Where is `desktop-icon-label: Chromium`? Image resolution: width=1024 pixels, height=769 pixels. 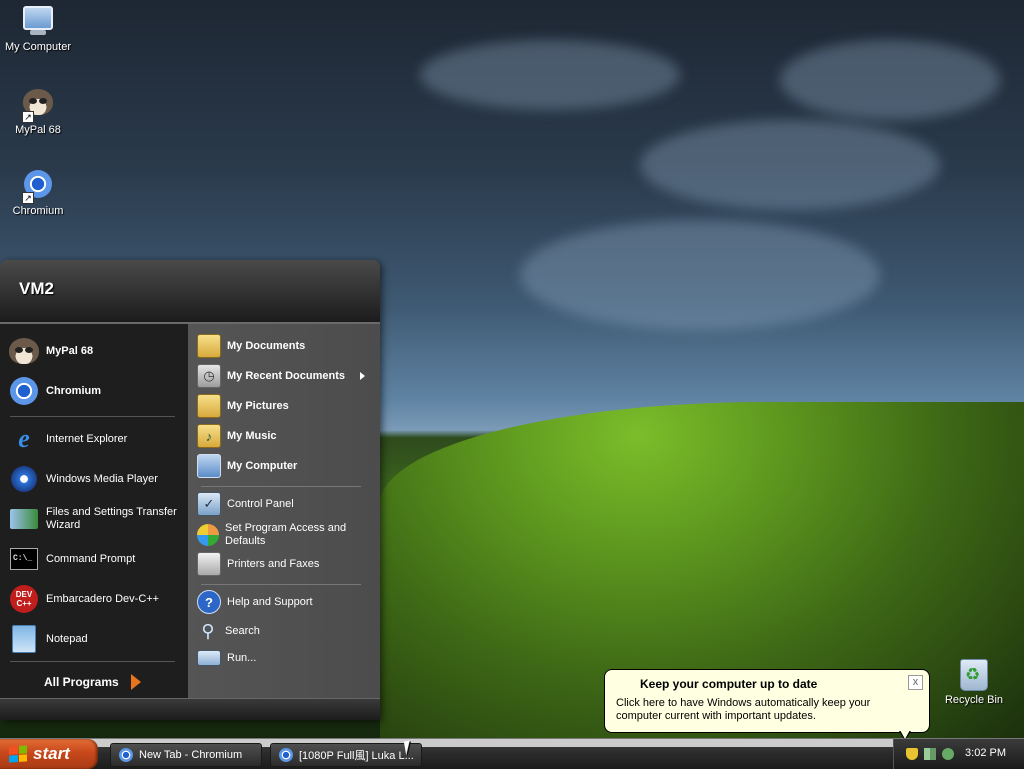 desktop-icon-label: Chromium is located at coordinates (38, 211).